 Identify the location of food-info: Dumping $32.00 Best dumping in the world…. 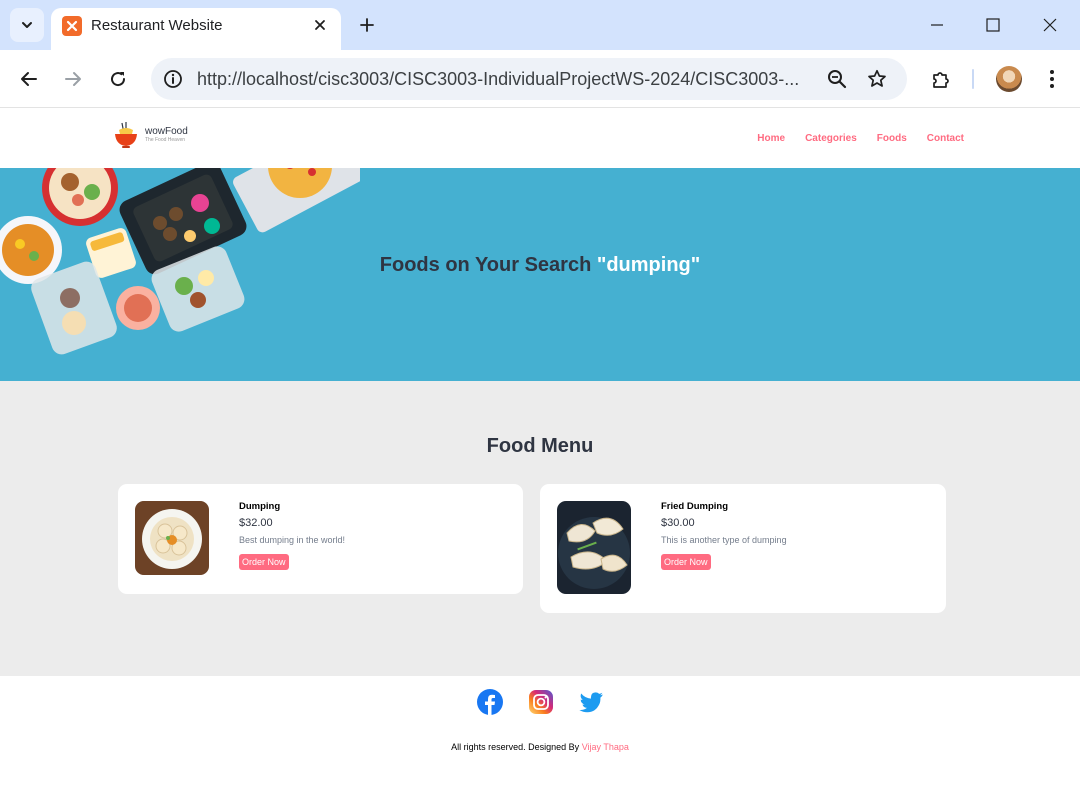
(292, 535).